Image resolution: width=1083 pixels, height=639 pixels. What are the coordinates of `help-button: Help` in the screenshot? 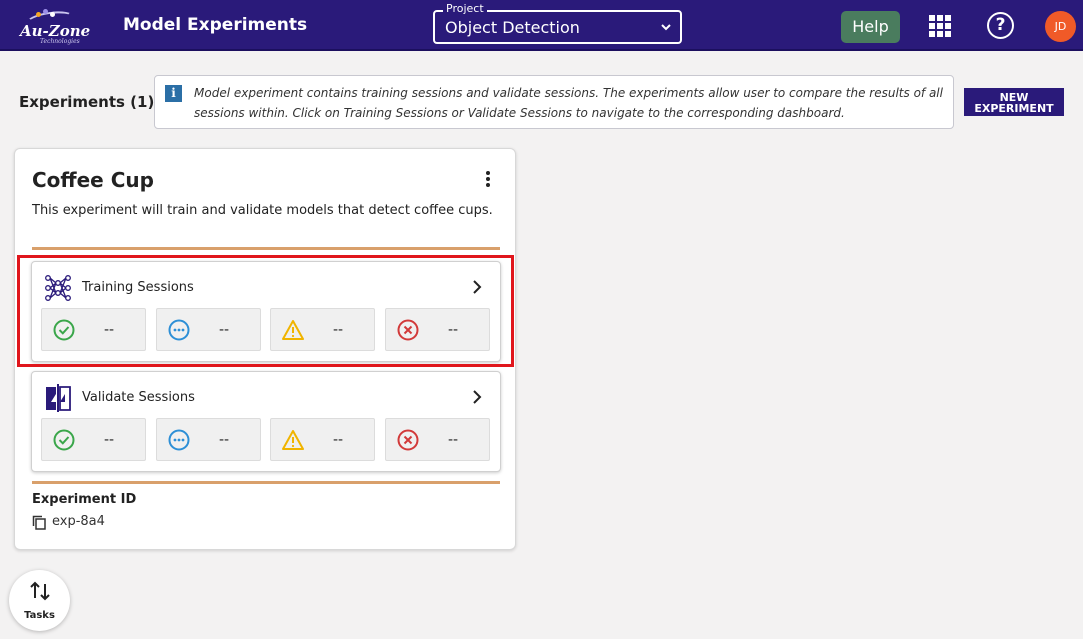 It's located at (870, 27).